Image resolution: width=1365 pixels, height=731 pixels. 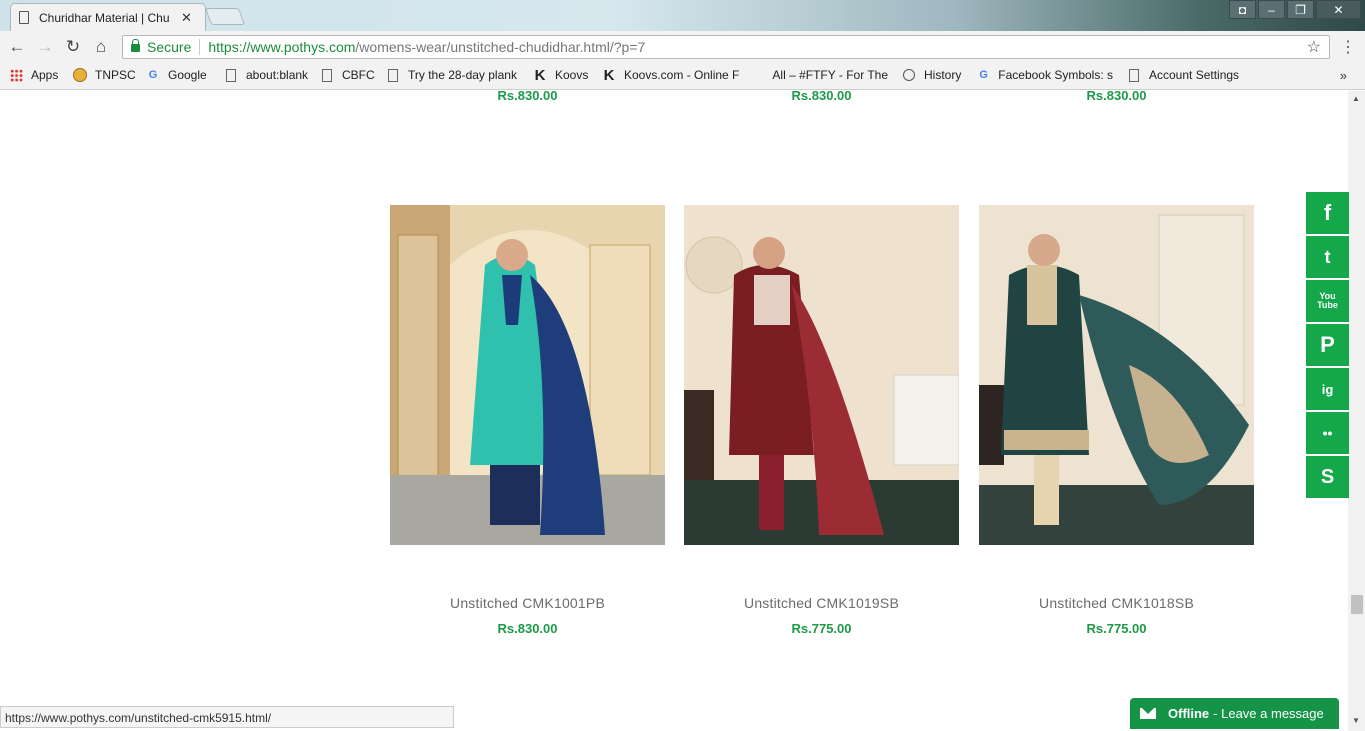 I want to click on chat-message: - Leave a message, so click(x=1268, y=713).